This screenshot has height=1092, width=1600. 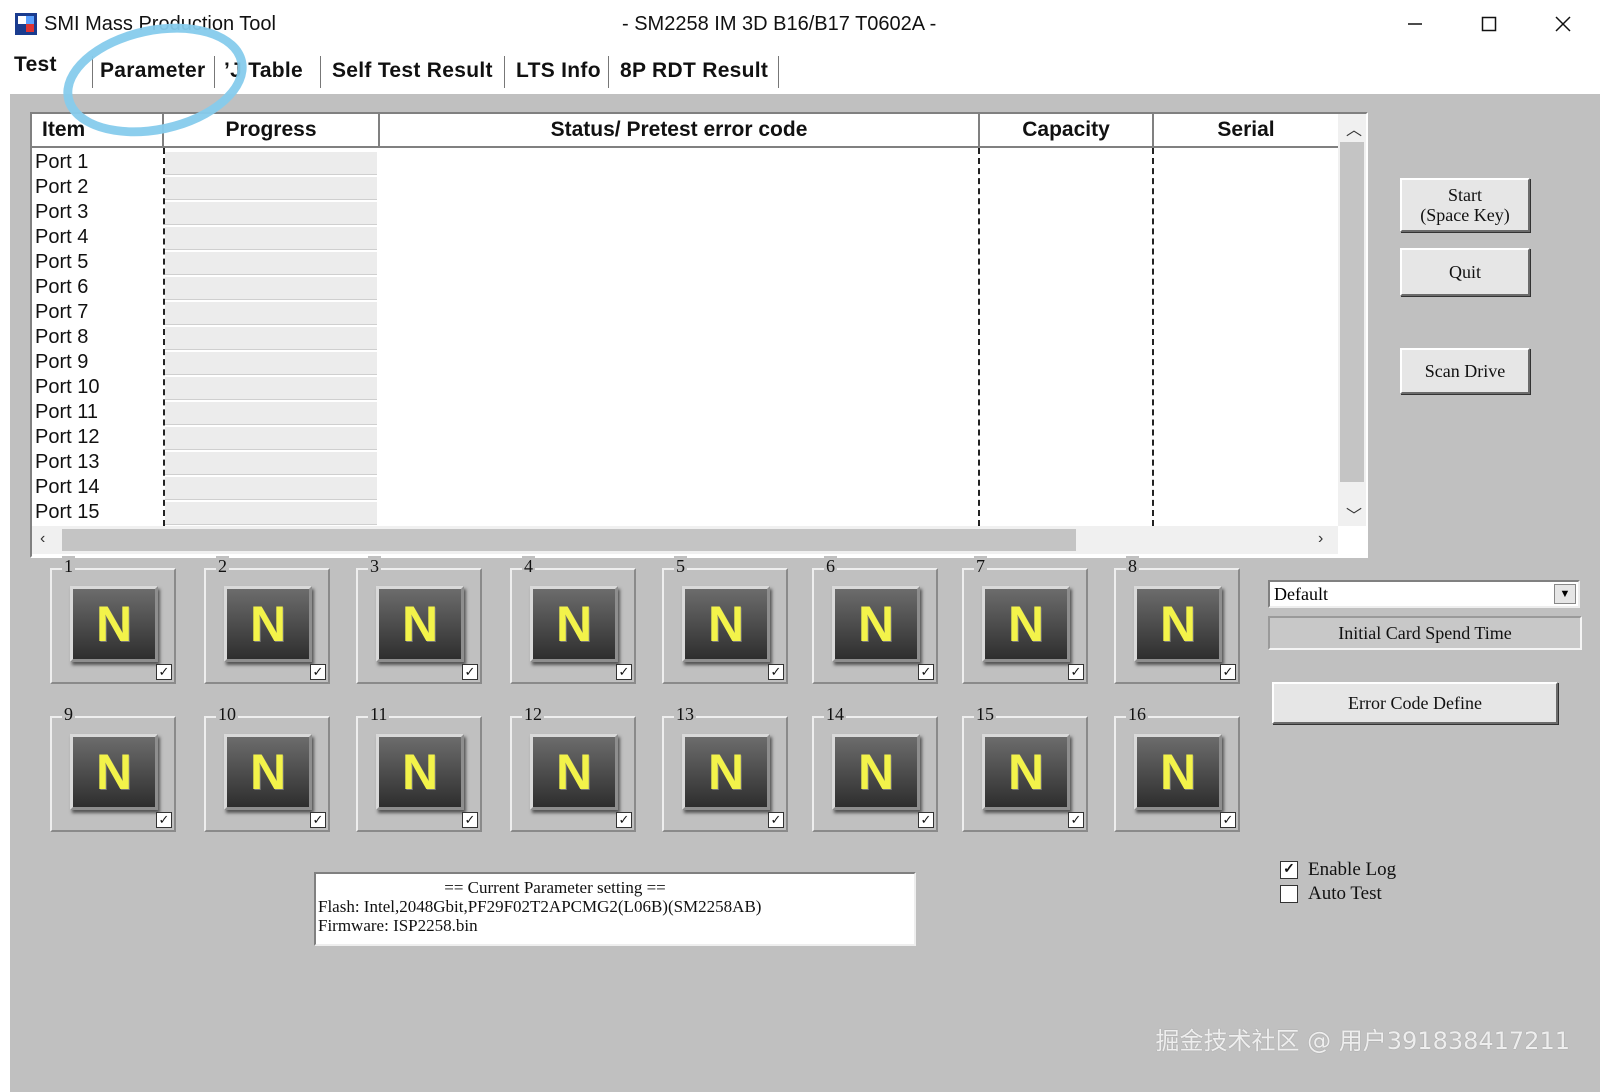 I want to click on port-slot: 5 N ✓, so click(x=725, y=620).